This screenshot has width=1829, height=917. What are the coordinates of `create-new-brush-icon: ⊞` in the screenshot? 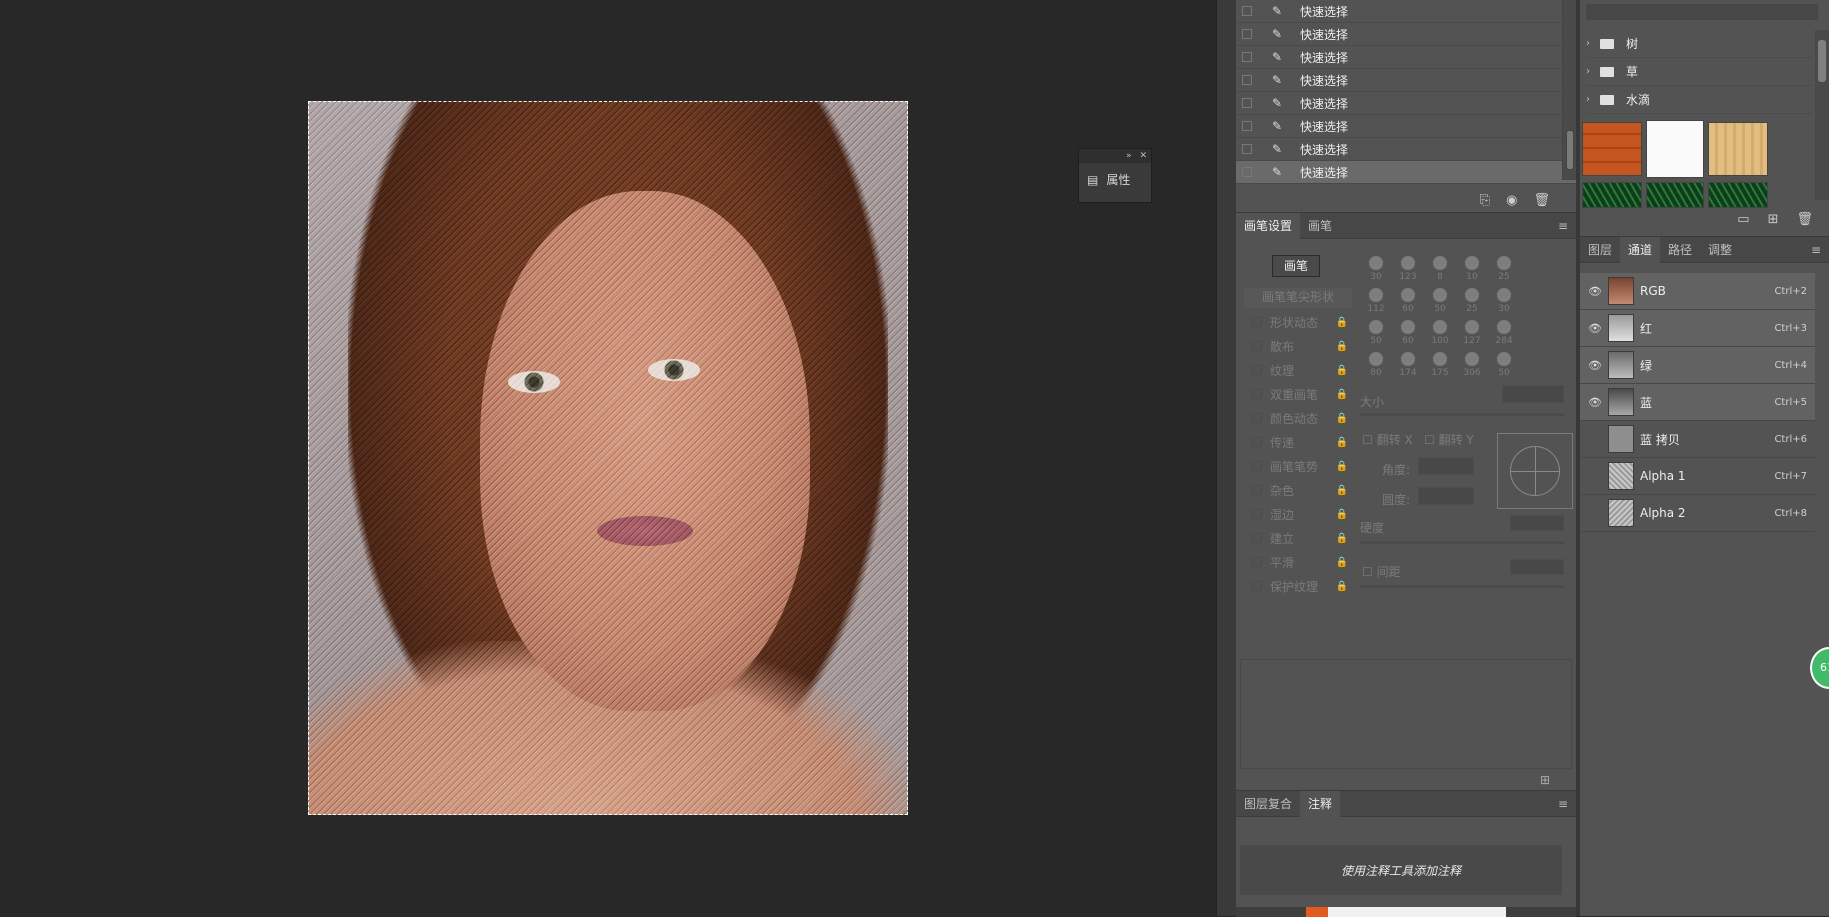 It's located at (1545, 780).